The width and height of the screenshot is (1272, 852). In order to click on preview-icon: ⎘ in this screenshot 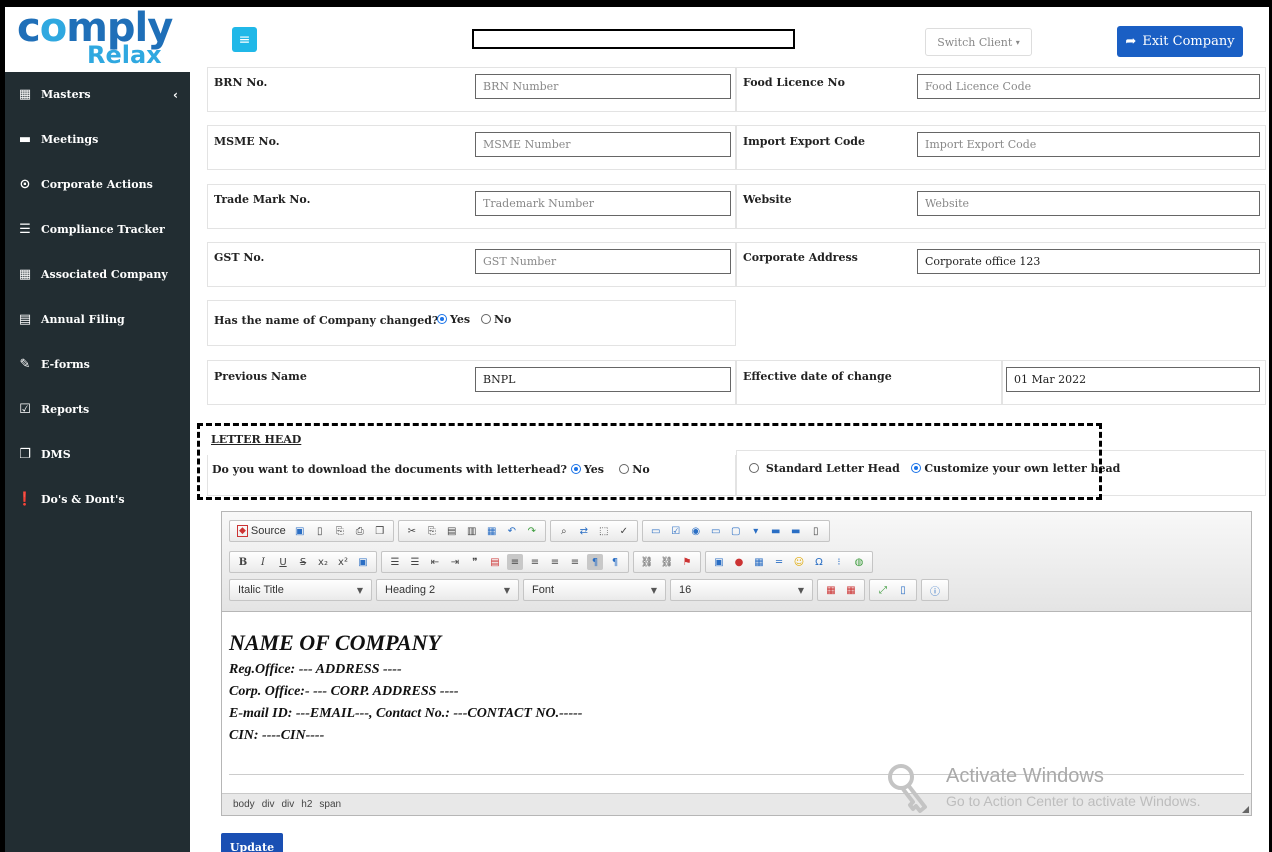, I will do `click(340, 531)`.